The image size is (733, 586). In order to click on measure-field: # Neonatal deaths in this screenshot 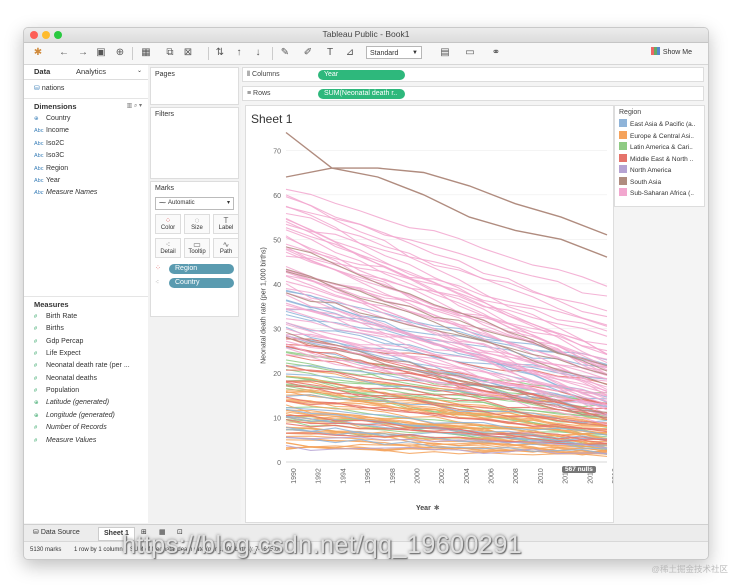, I will do `click(86, 379)`.